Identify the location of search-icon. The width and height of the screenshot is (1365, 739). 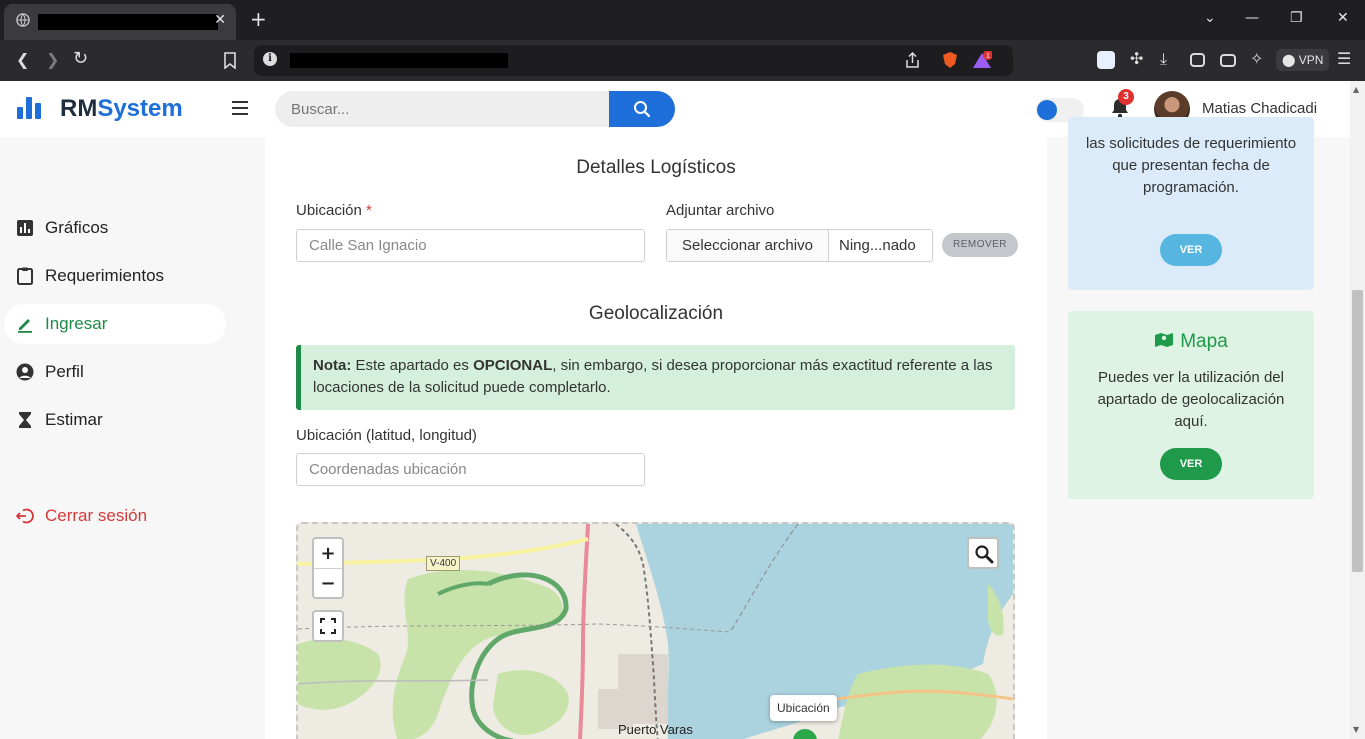
(642, 109).